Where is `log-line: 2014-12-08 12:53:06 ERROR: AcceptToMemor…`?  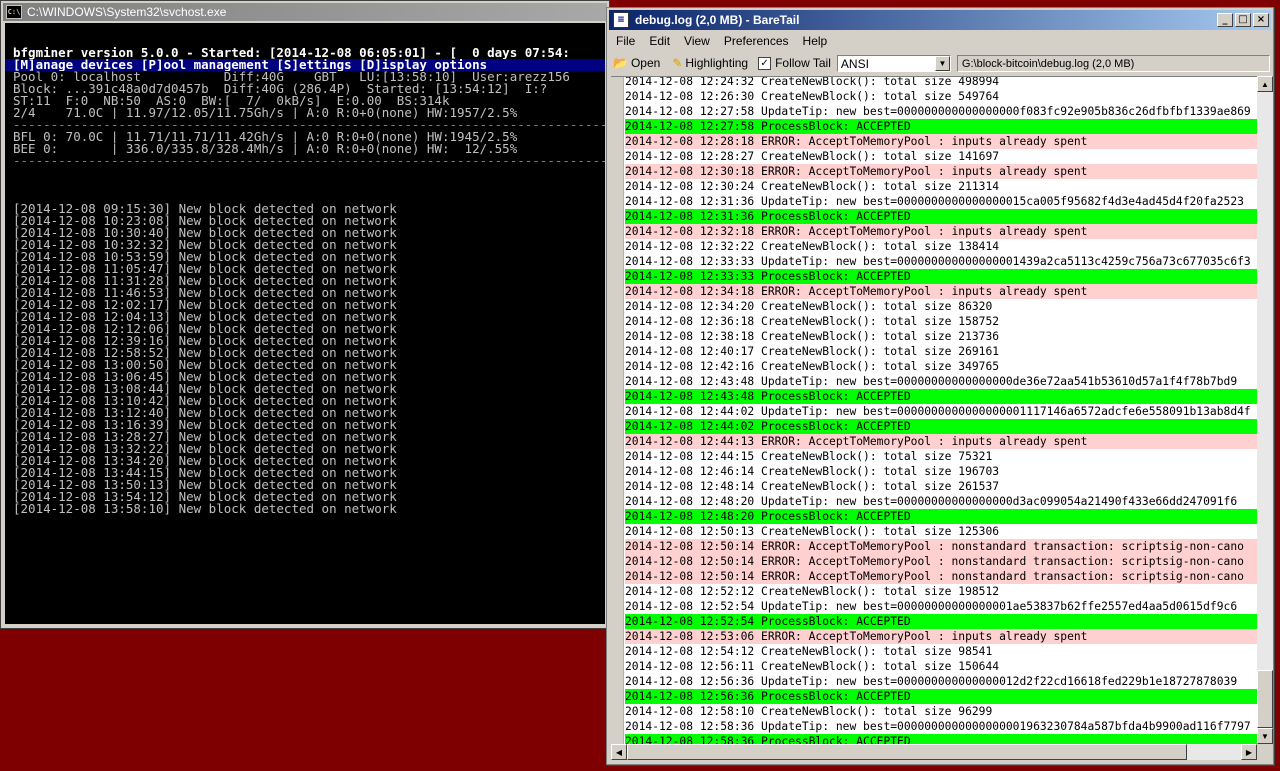
log-line: 2014-12-08 12:53:06 ERROR: AcceptToMemor… is located at coordinates (941, 636).